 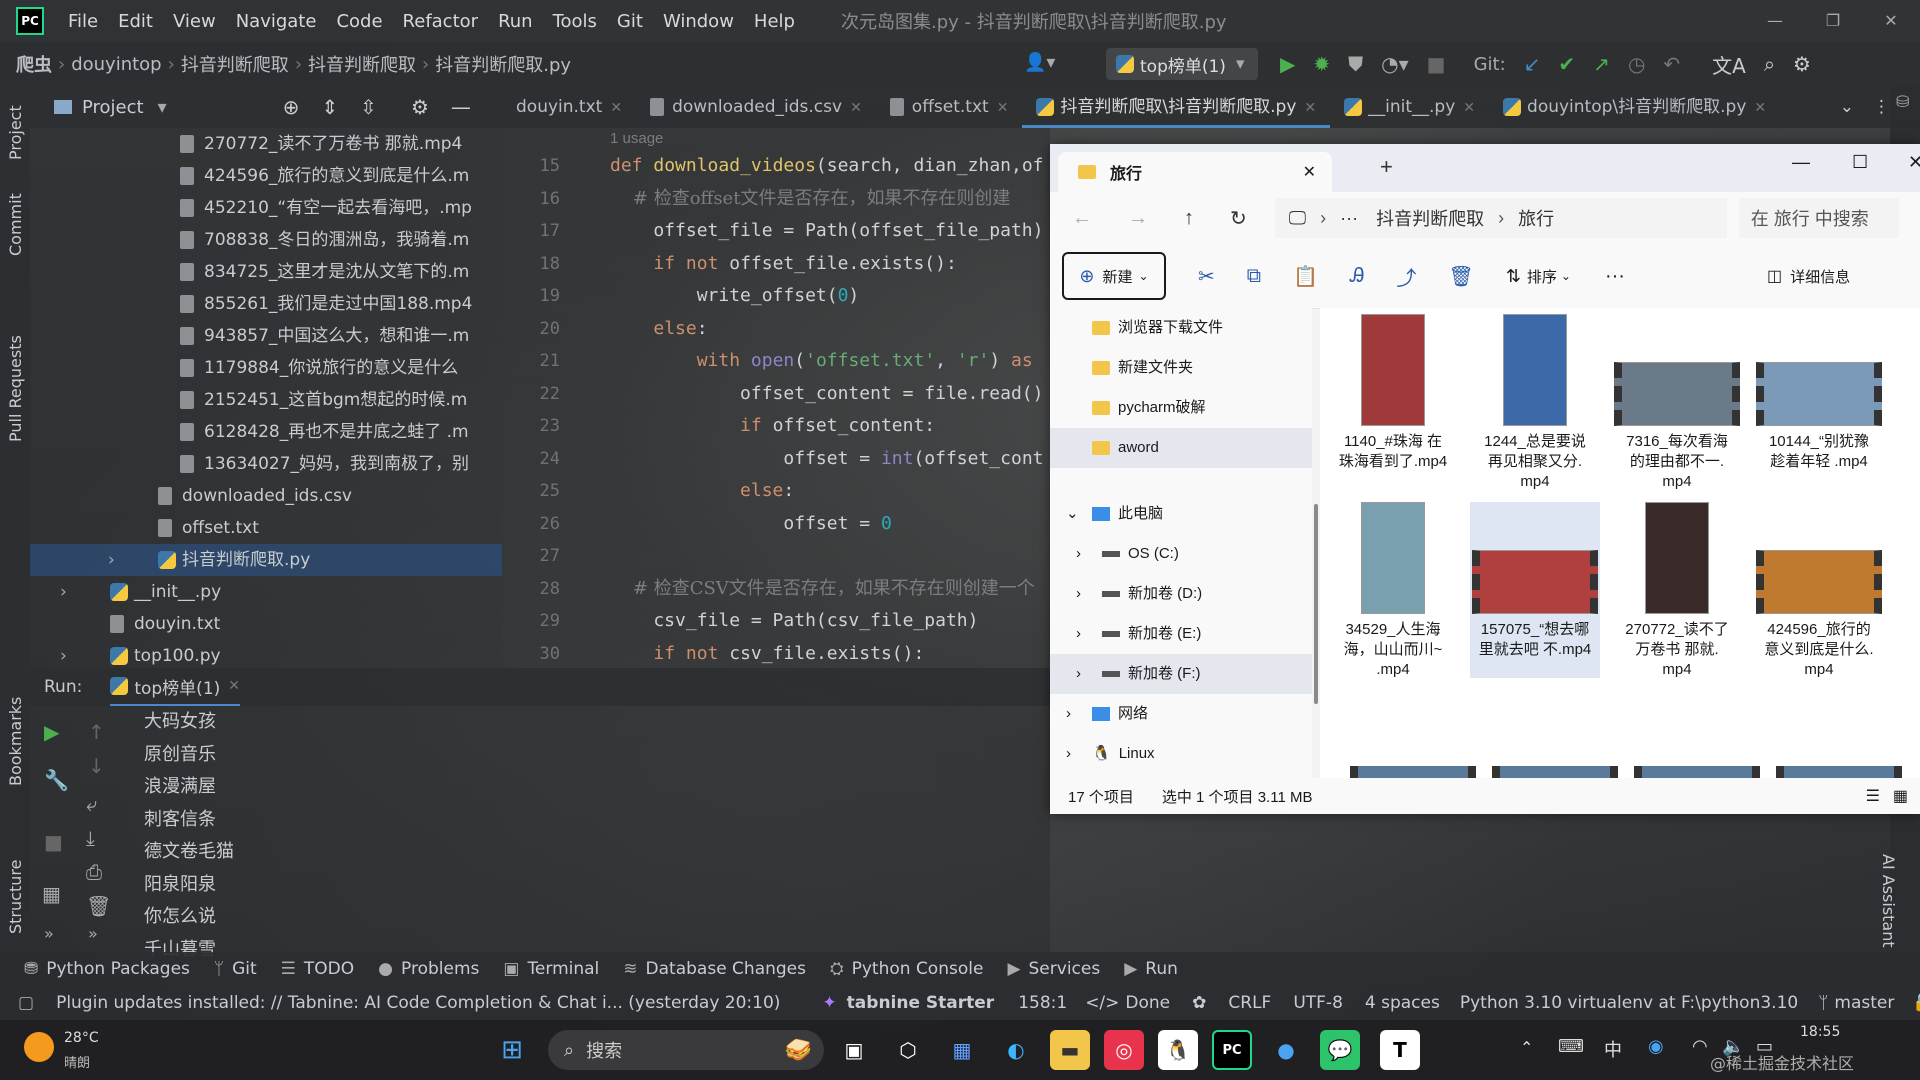 I want to click on ime-indicator: 中, so click(x=1613, y=1049).